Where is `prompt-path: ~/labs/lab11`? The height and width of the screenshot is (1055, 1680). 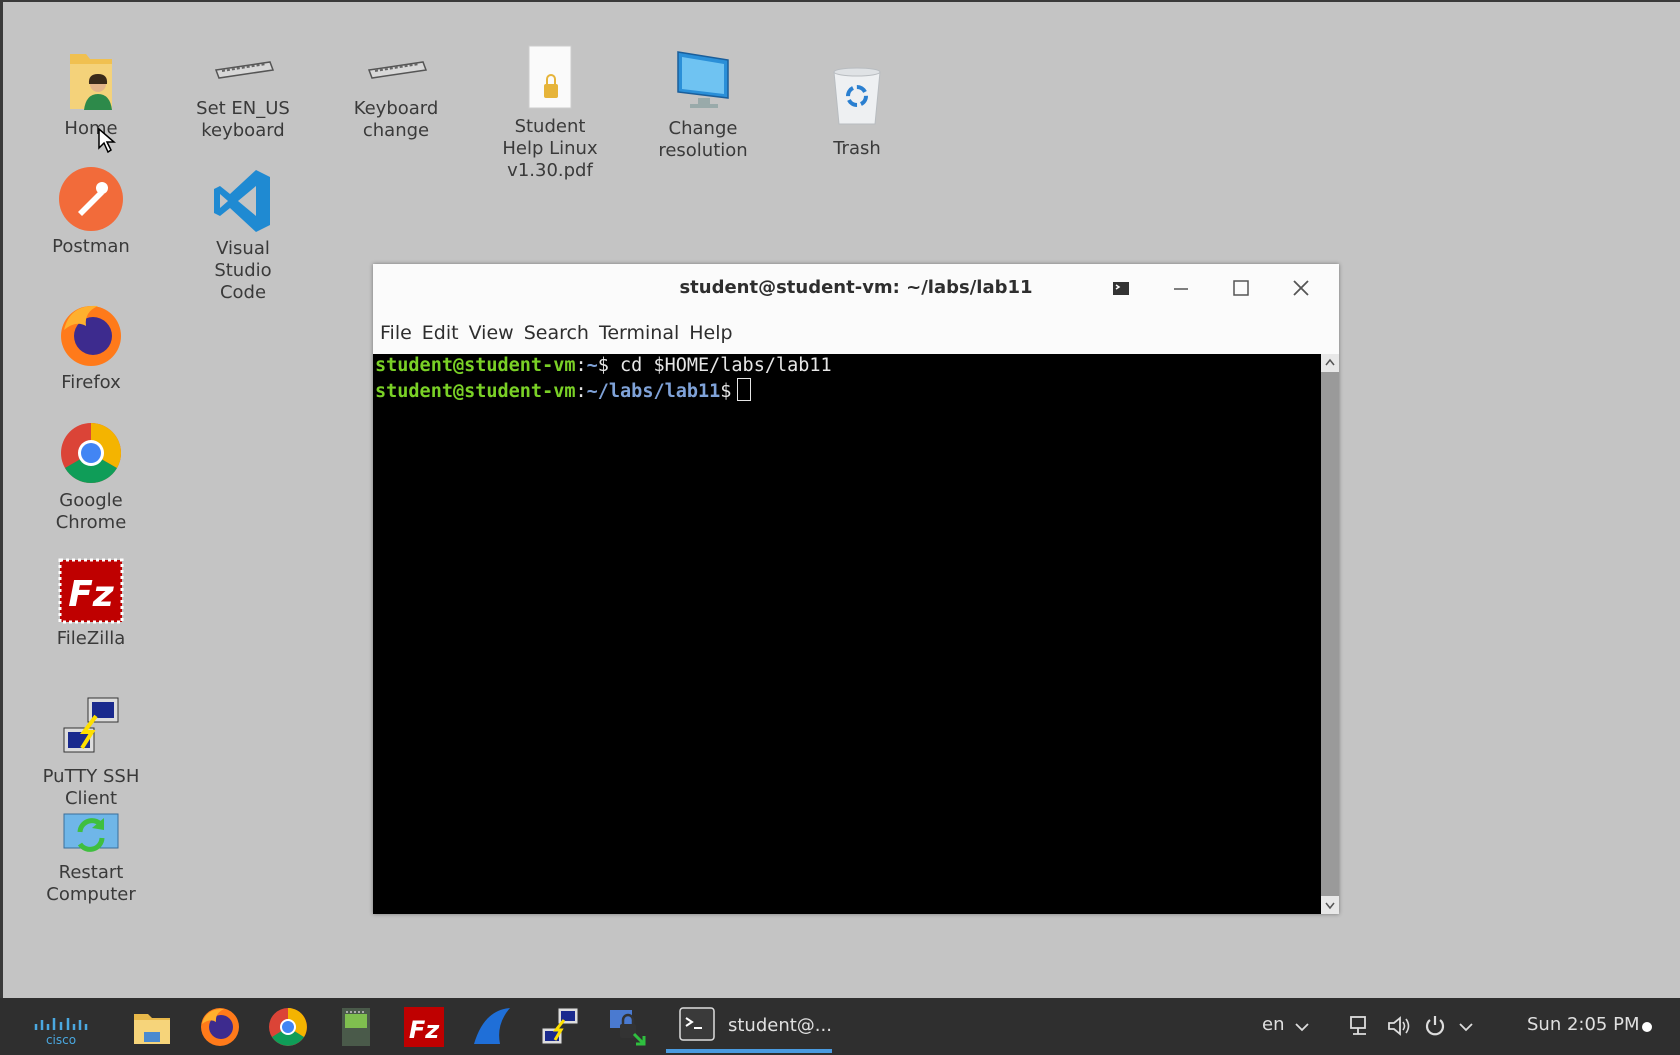
prompt-path: ~/labs/lab11 is located at coordinates (653, 391).